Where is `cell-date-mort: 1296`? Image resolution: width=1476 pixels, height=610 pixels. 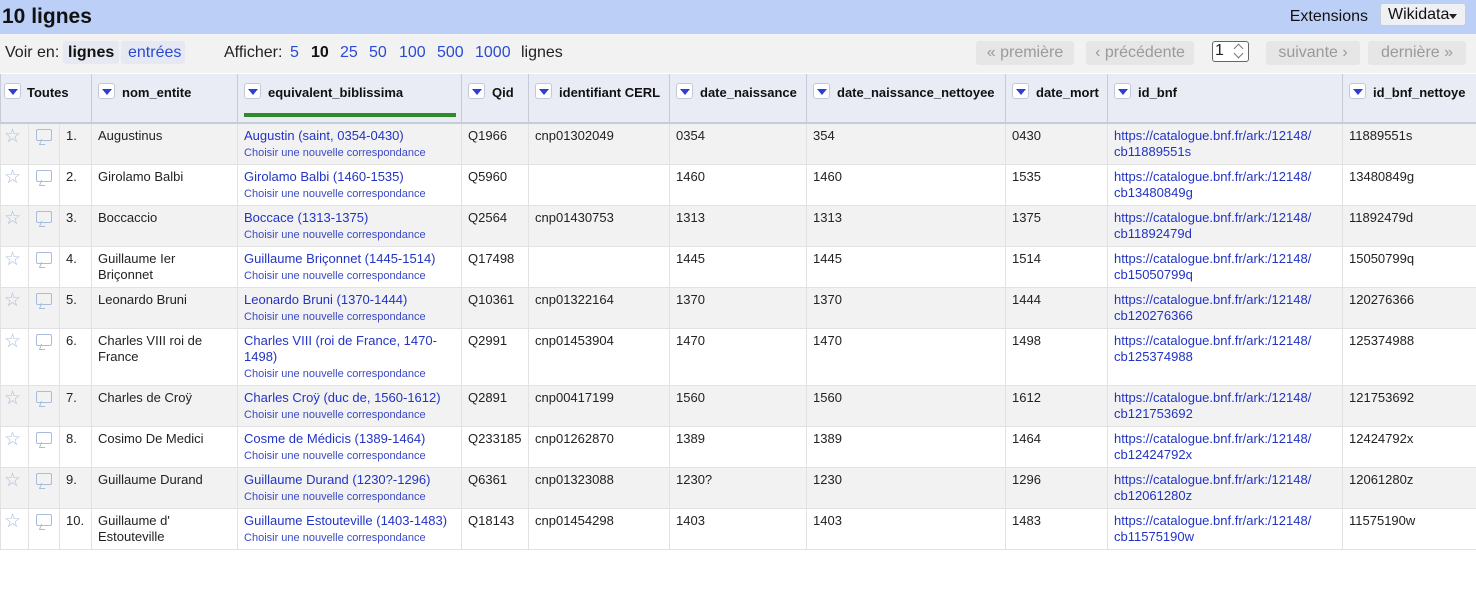 cell-date-mort: 1296 is located at coordinates (1056, 488).